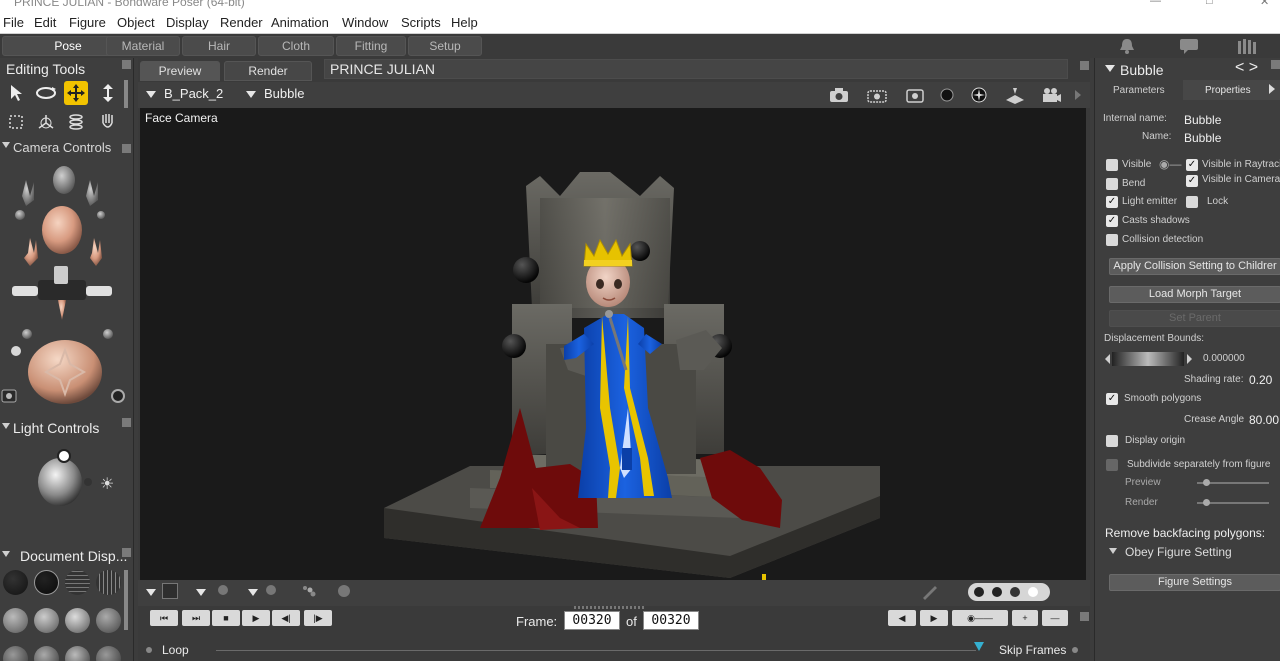  I want to click on close-icon: ✕, so click(1264, 4).